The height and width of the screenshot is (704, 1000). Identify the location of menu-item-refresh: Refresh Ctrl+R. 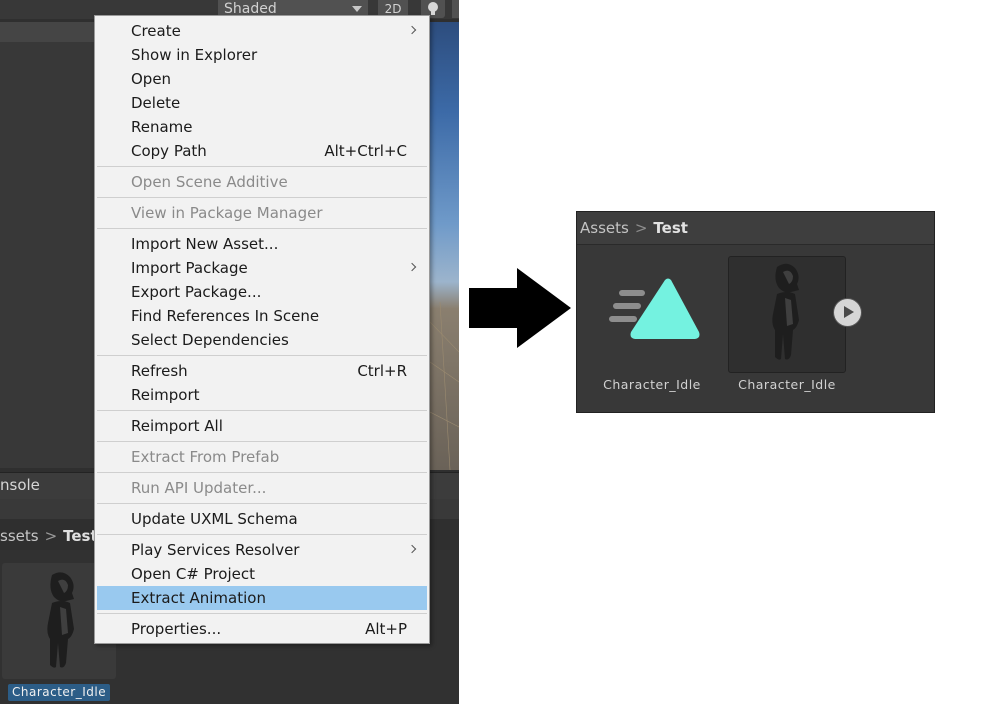
(262, 371).